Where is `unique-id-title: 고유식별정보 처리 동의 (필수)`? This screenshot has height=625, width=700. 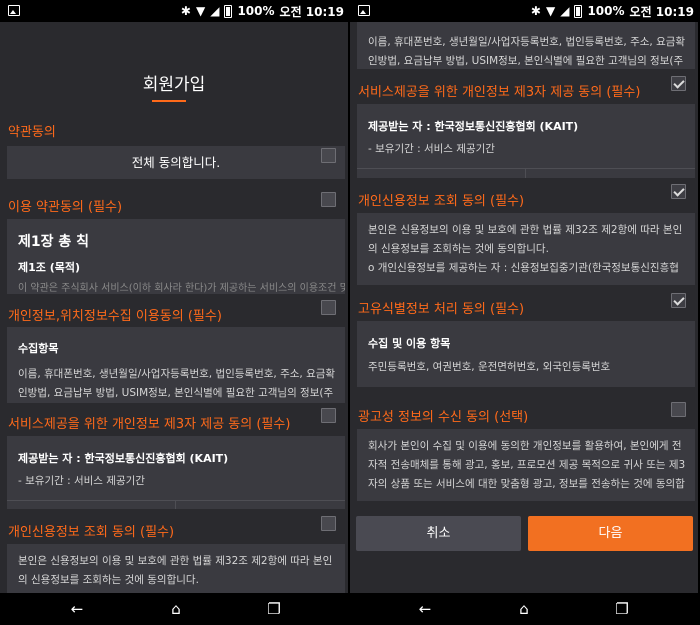 unique-id-title: 고유식별정보 처리 동의 (필수) is located at coordinates (441, 309).